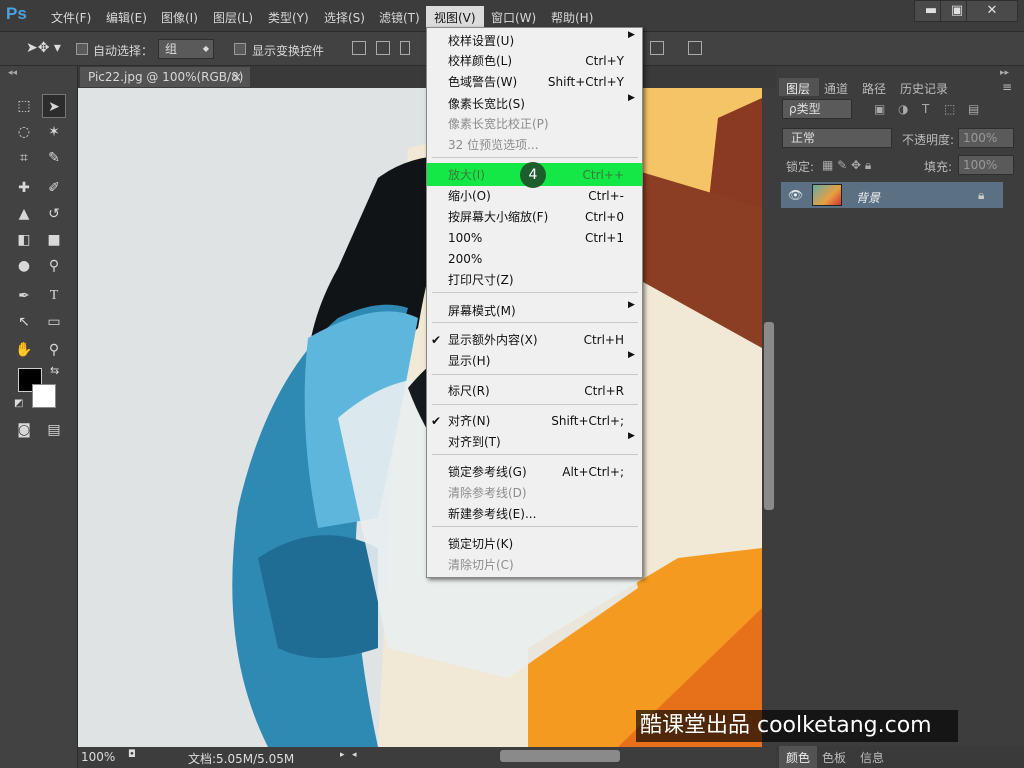 The width and height of the screenshot is (1024, 768). I want to click on lock-pixels-icon: ▦ ✎ ✥ 🔒︎, so click(846, 165).